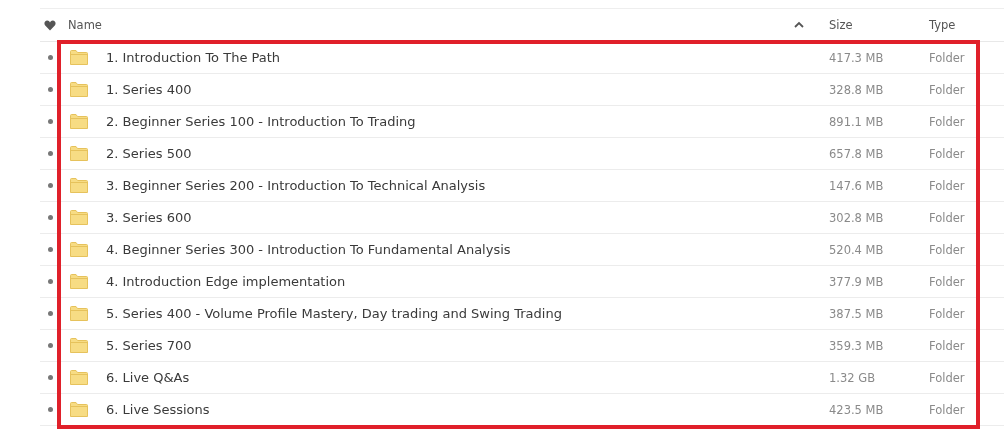 Image resolution: width=1004 pixels, height=434 pixels. What do you see at coordinates (856, 217) in the screenshot?
I see `size-cell: 302.8 MB` at bounding box center [856, 217].